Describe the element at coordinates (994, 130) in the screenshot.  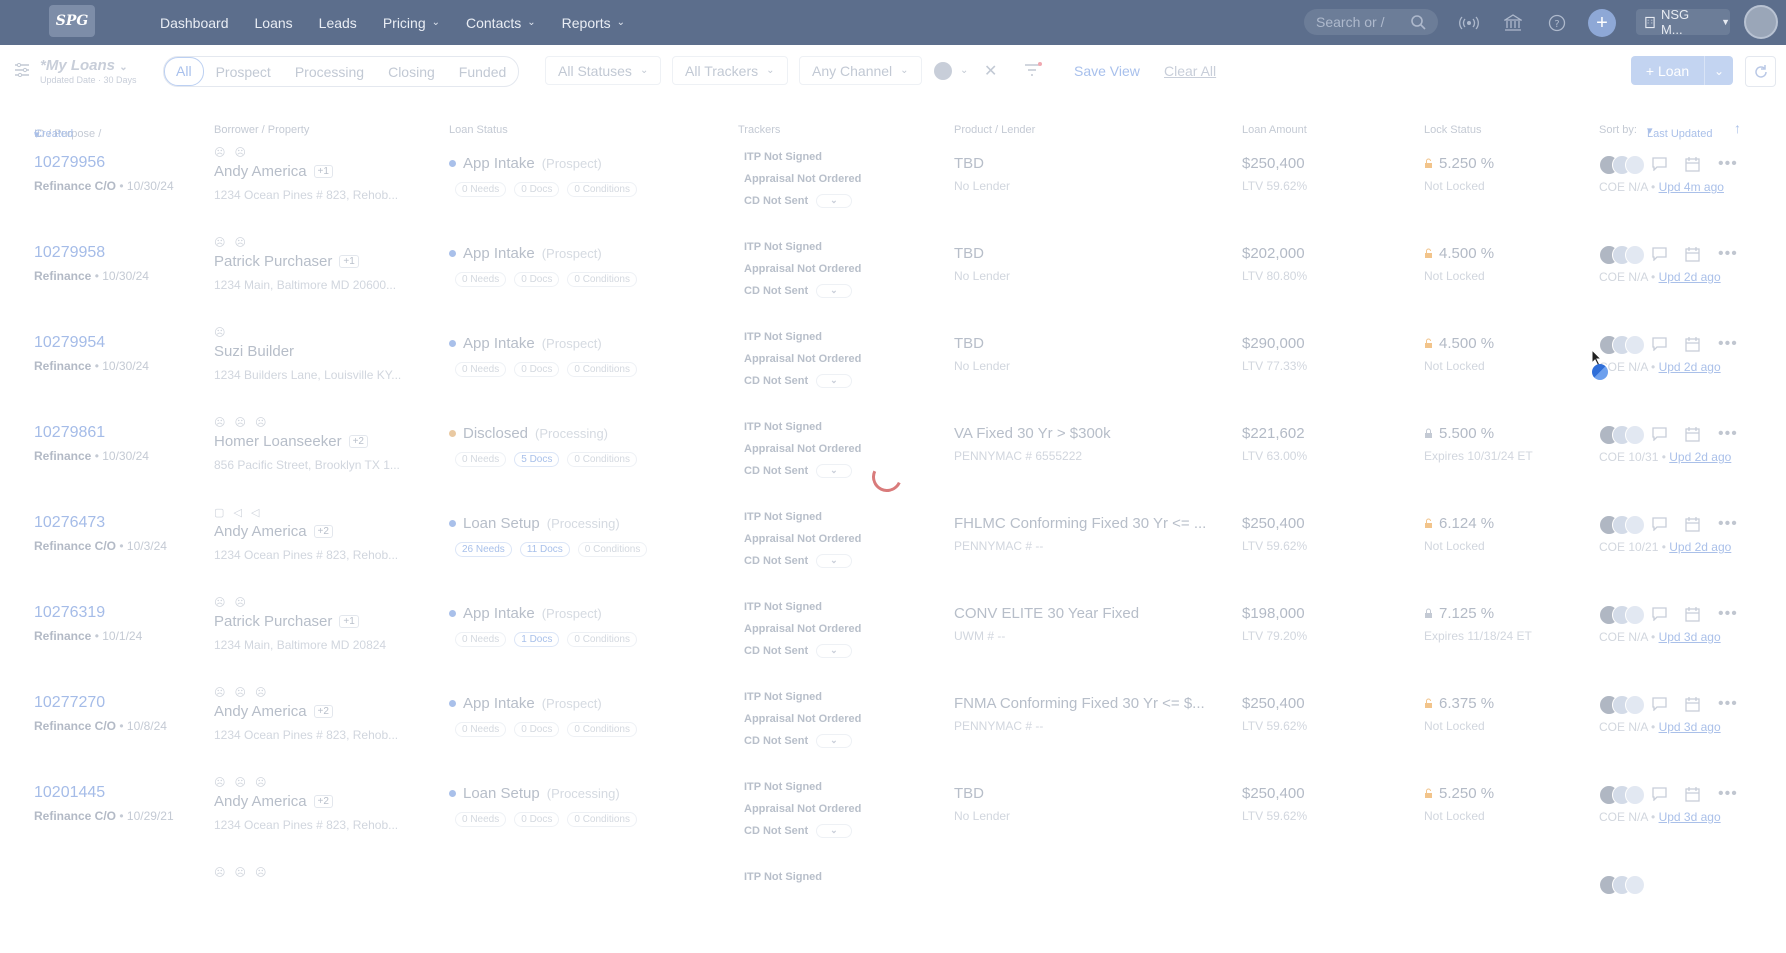
I see `column-product-header: Product / Lender` at that location.